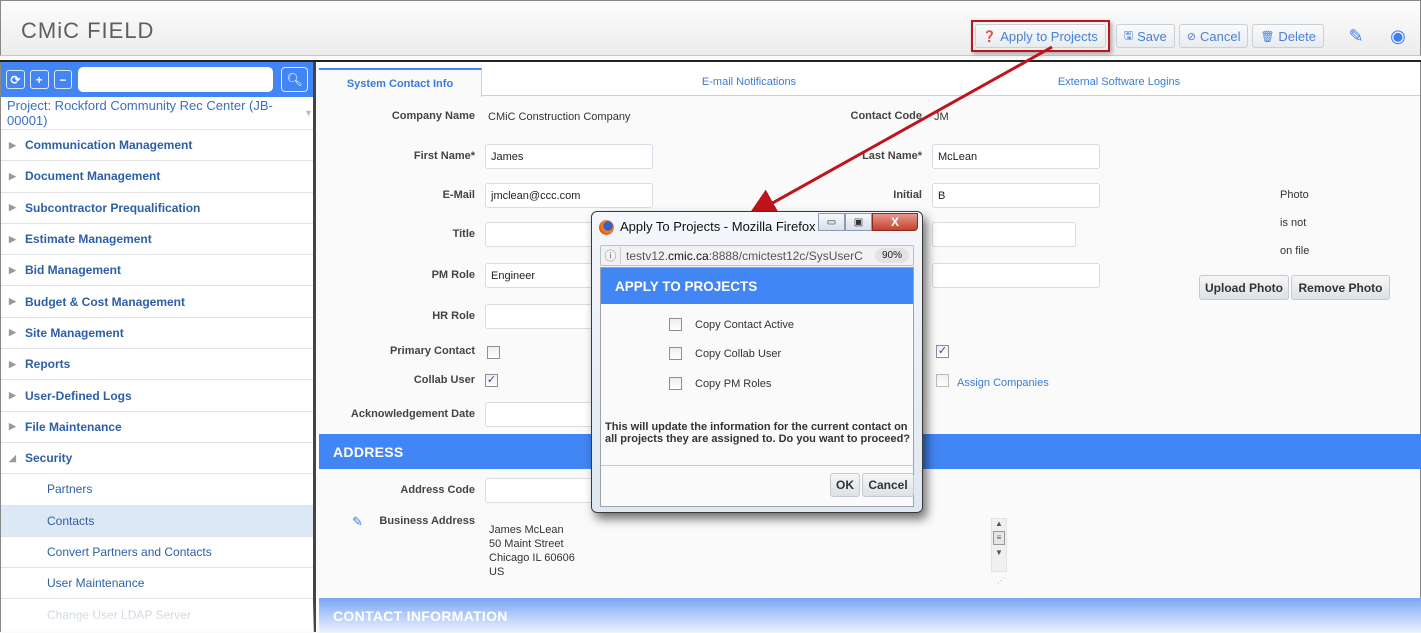 Image resolution: width=1421 pixels, height=633 pixels. I want to click on copy-contact-active-checkbox, so click(675, 324).